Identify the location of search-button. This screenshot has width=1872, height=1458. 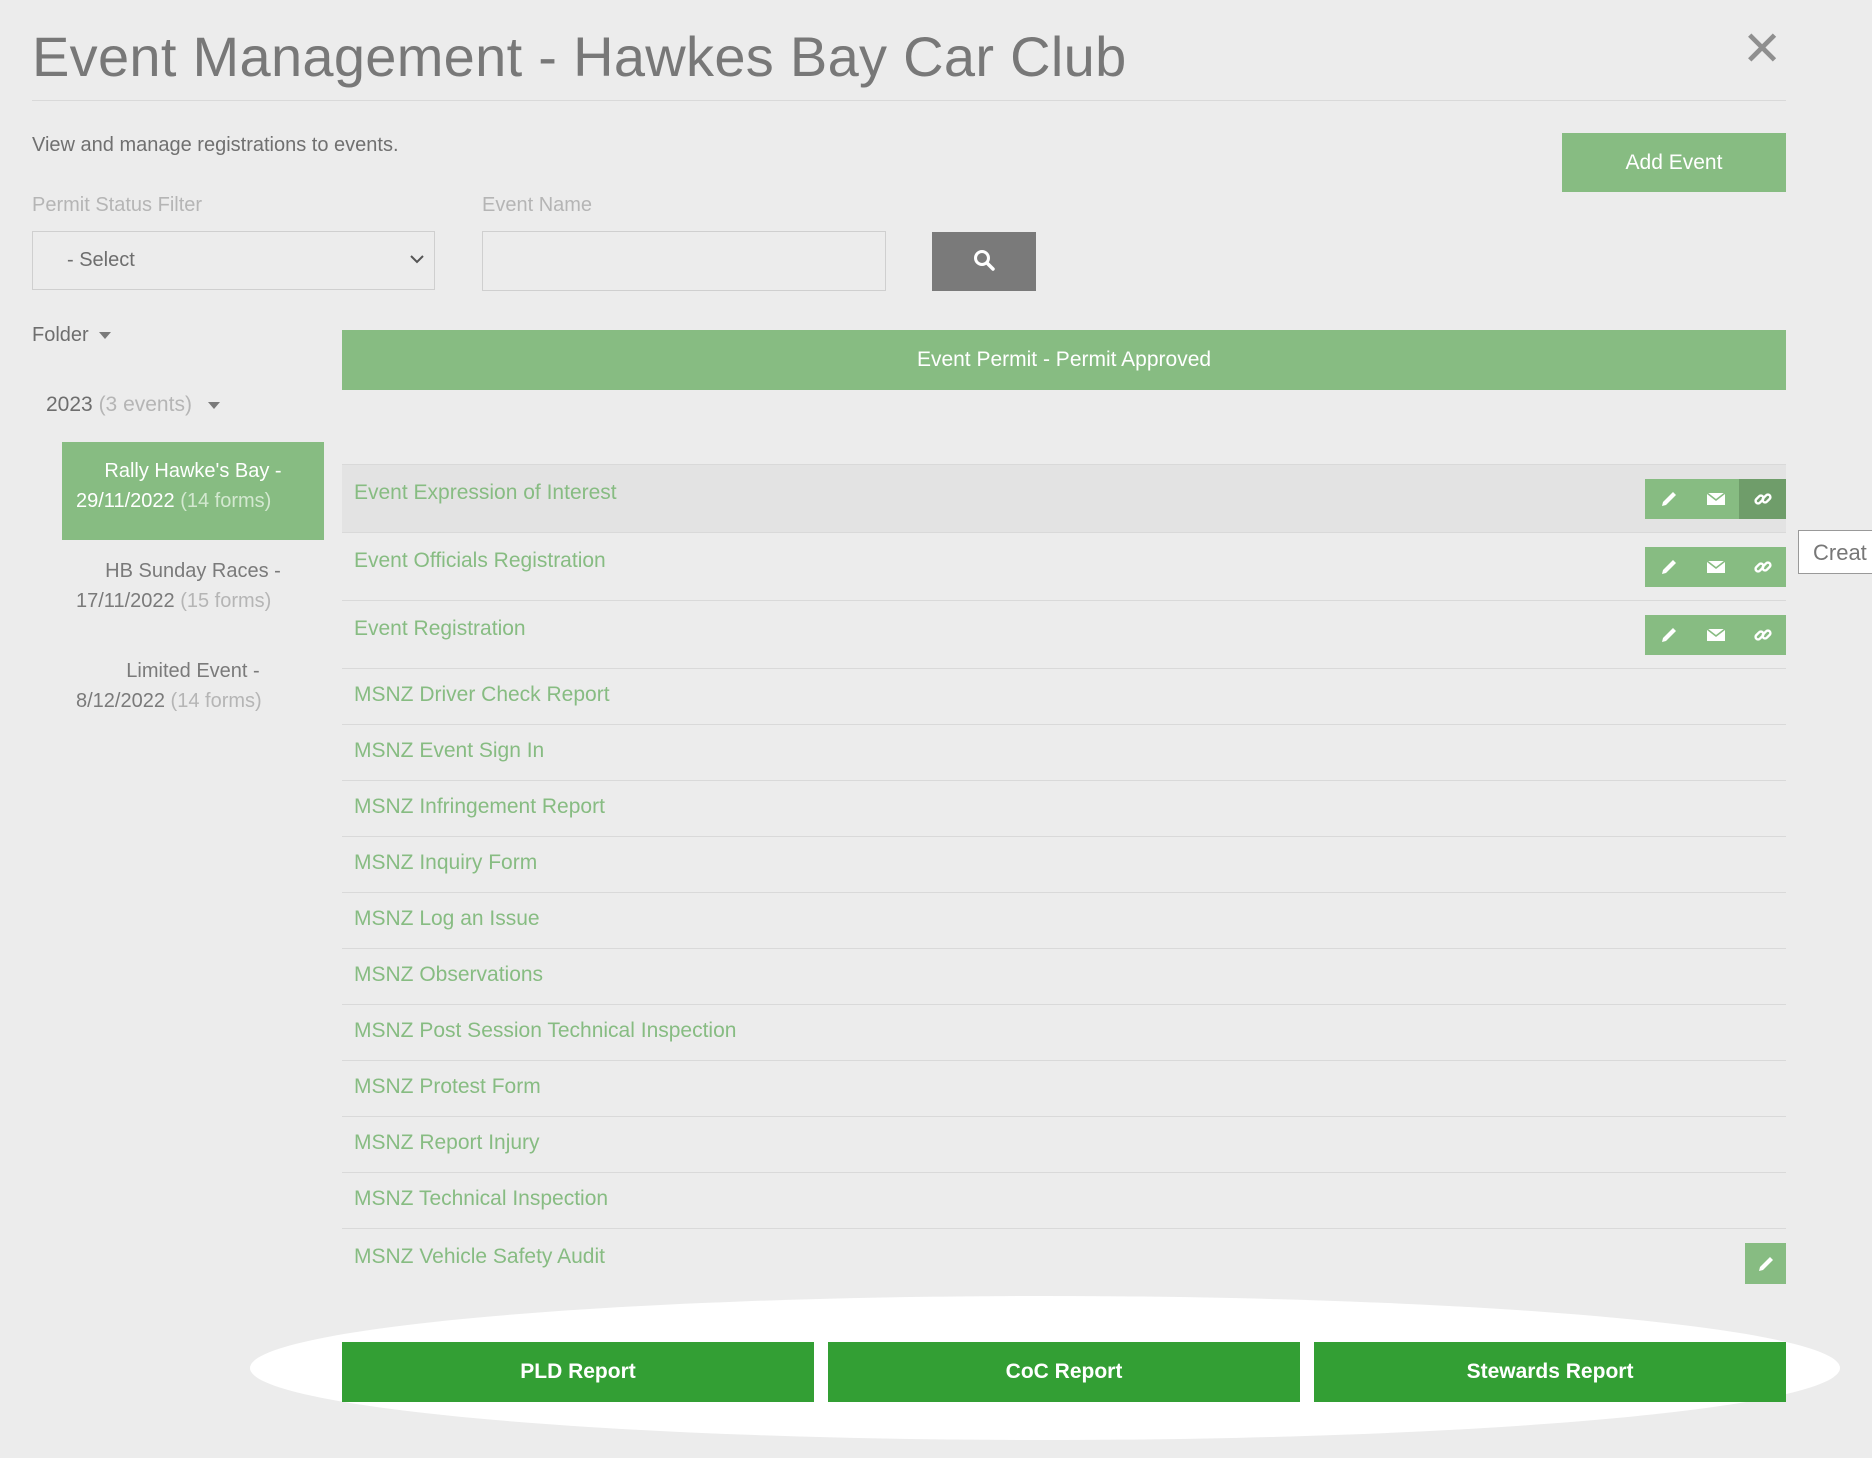
(984, 261).